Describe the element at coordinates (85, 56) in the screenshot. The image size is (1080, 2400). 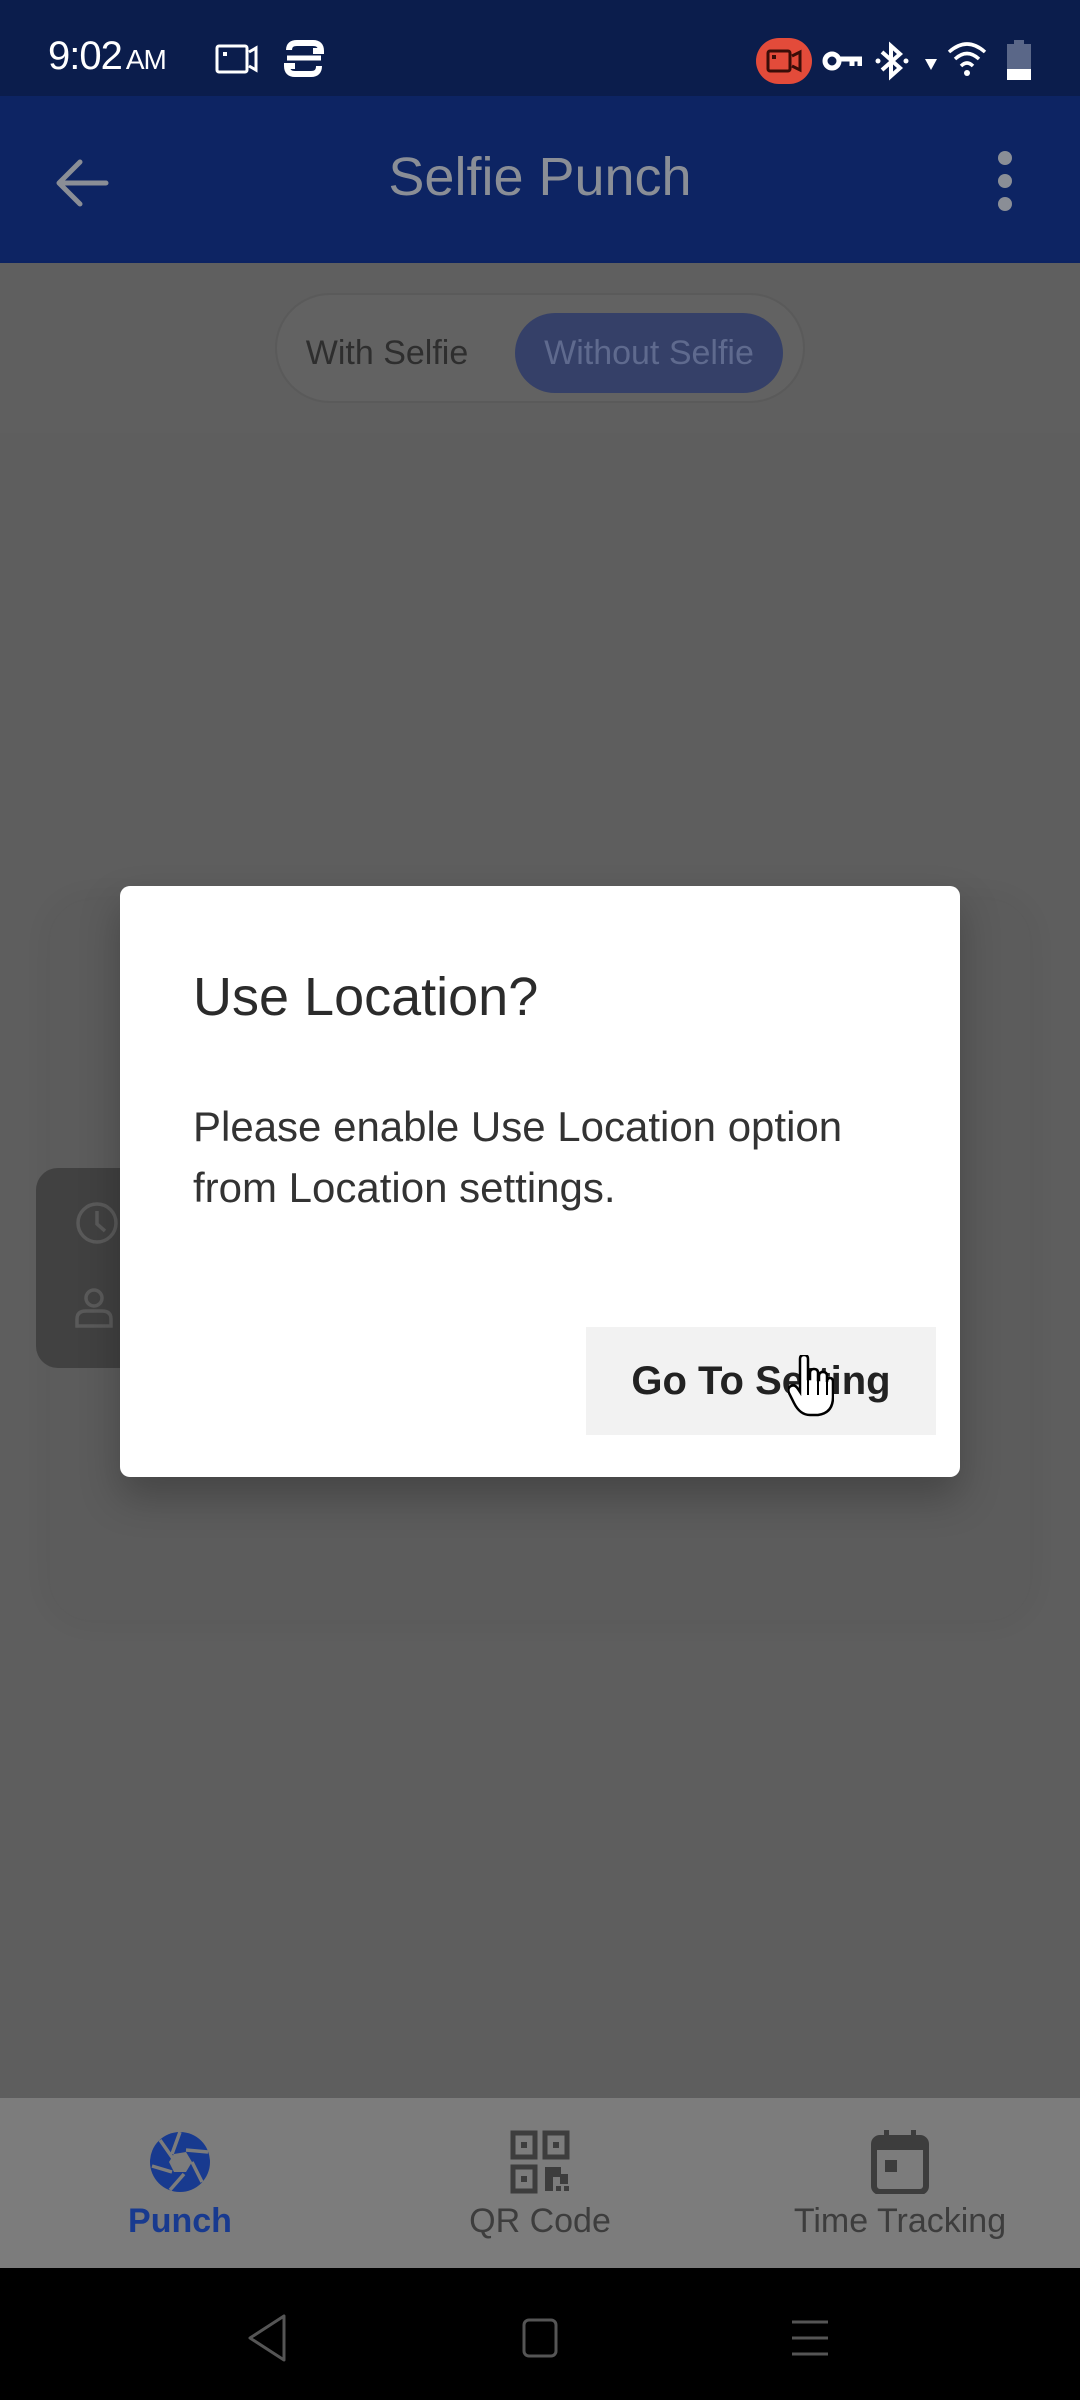
I see `status-time-value: 9:02` at that location.